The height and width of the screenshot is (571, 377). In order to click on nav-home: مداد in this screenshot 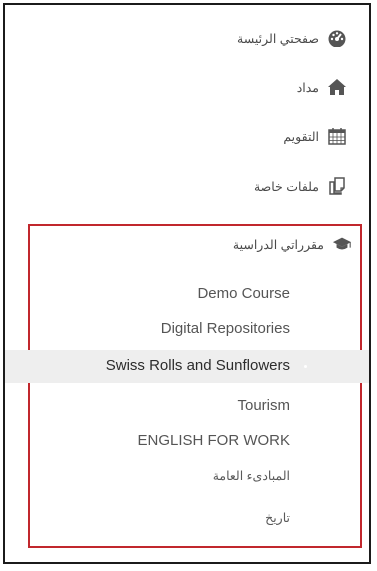, I will do `click(322, 87)`.